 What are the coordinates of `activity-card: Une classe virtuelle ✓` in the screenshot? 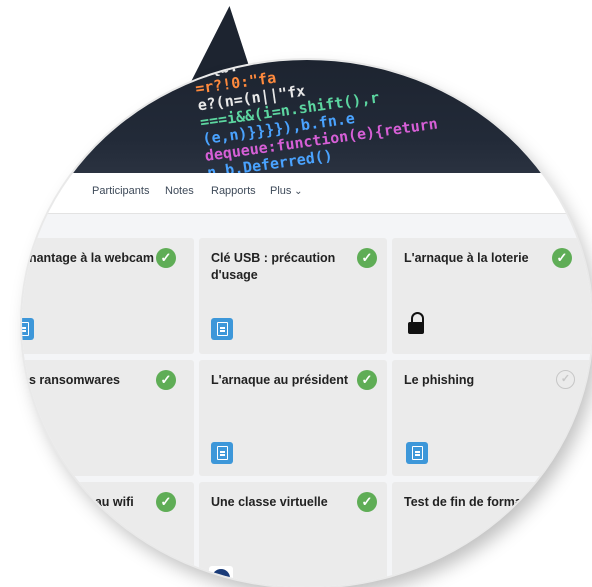 It's located at (293, 534).